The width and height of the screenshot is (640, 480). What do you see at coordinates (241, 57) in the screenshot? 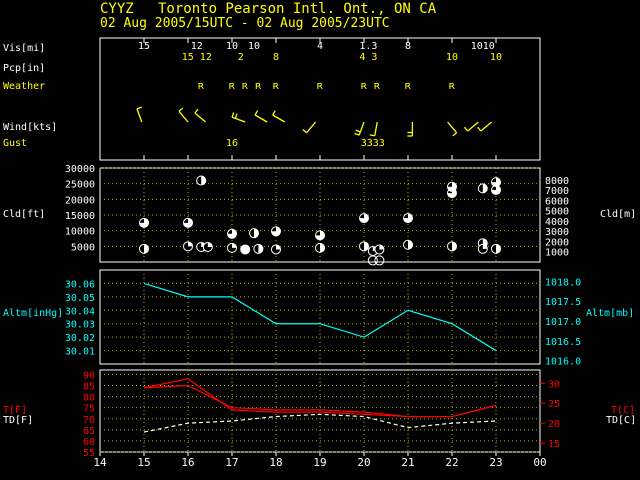
I see `pcp-value: 2` at bounding box center [241, 57].